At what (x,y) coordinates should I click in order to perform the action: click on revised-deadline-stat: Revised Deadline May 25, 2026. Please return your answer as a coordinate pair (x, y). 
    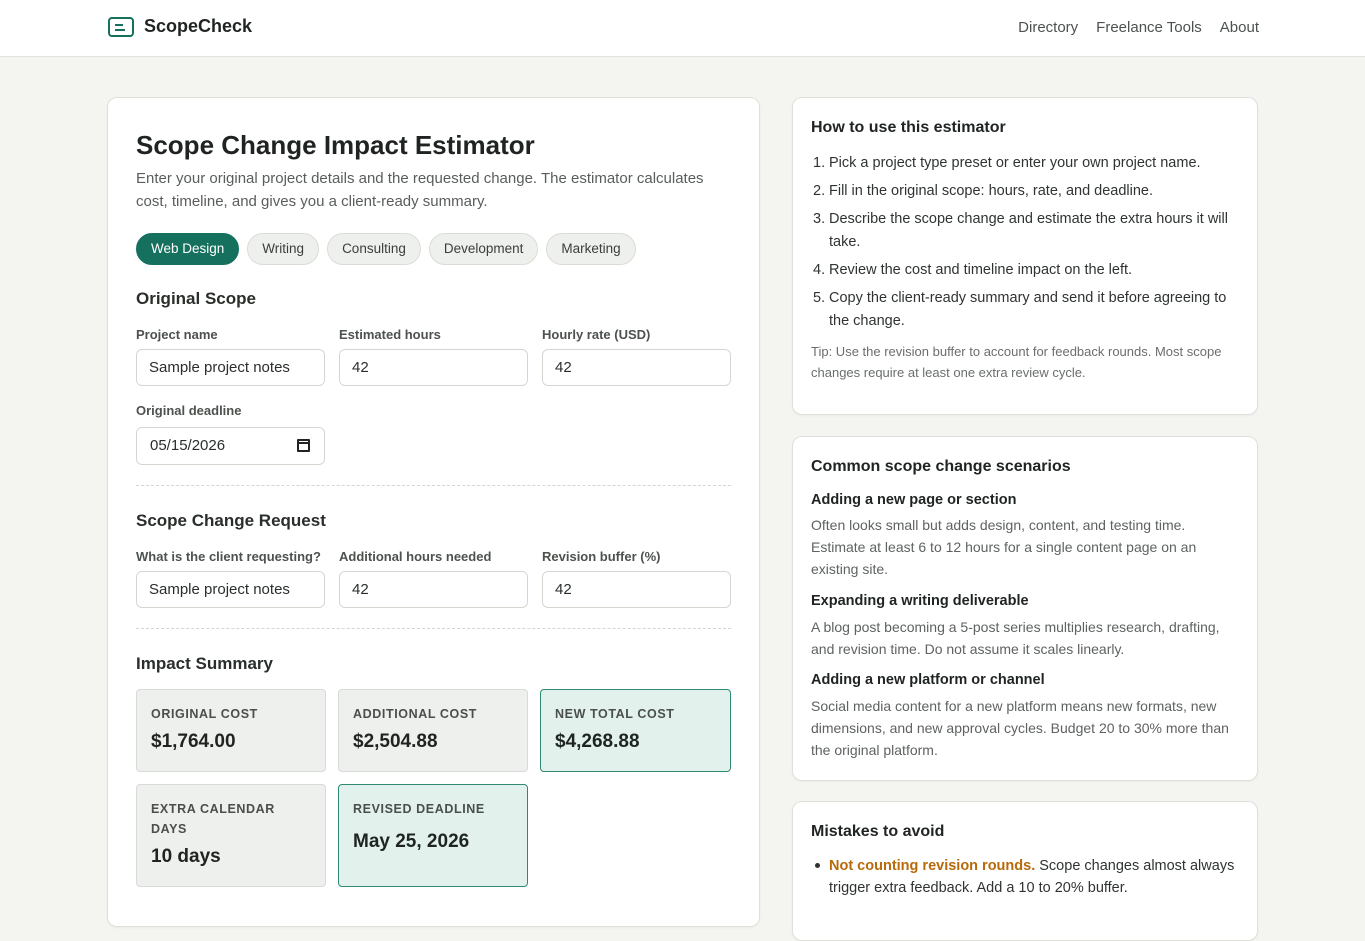
    Looking at the image, I should click on (433, 835).